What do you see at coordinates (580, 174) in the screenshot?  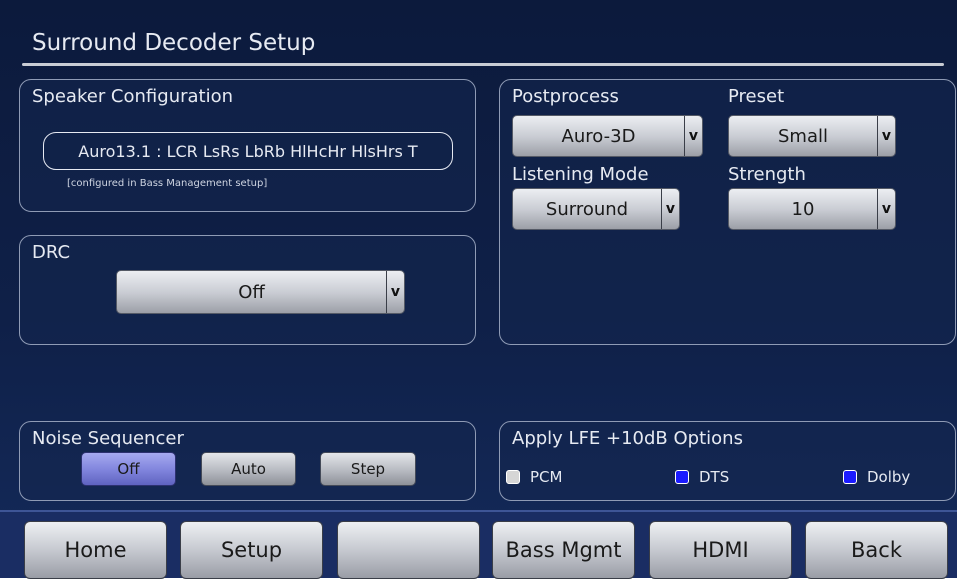 I see `listening-mode-label: Listening Mode` at bounding box center [580, 174].